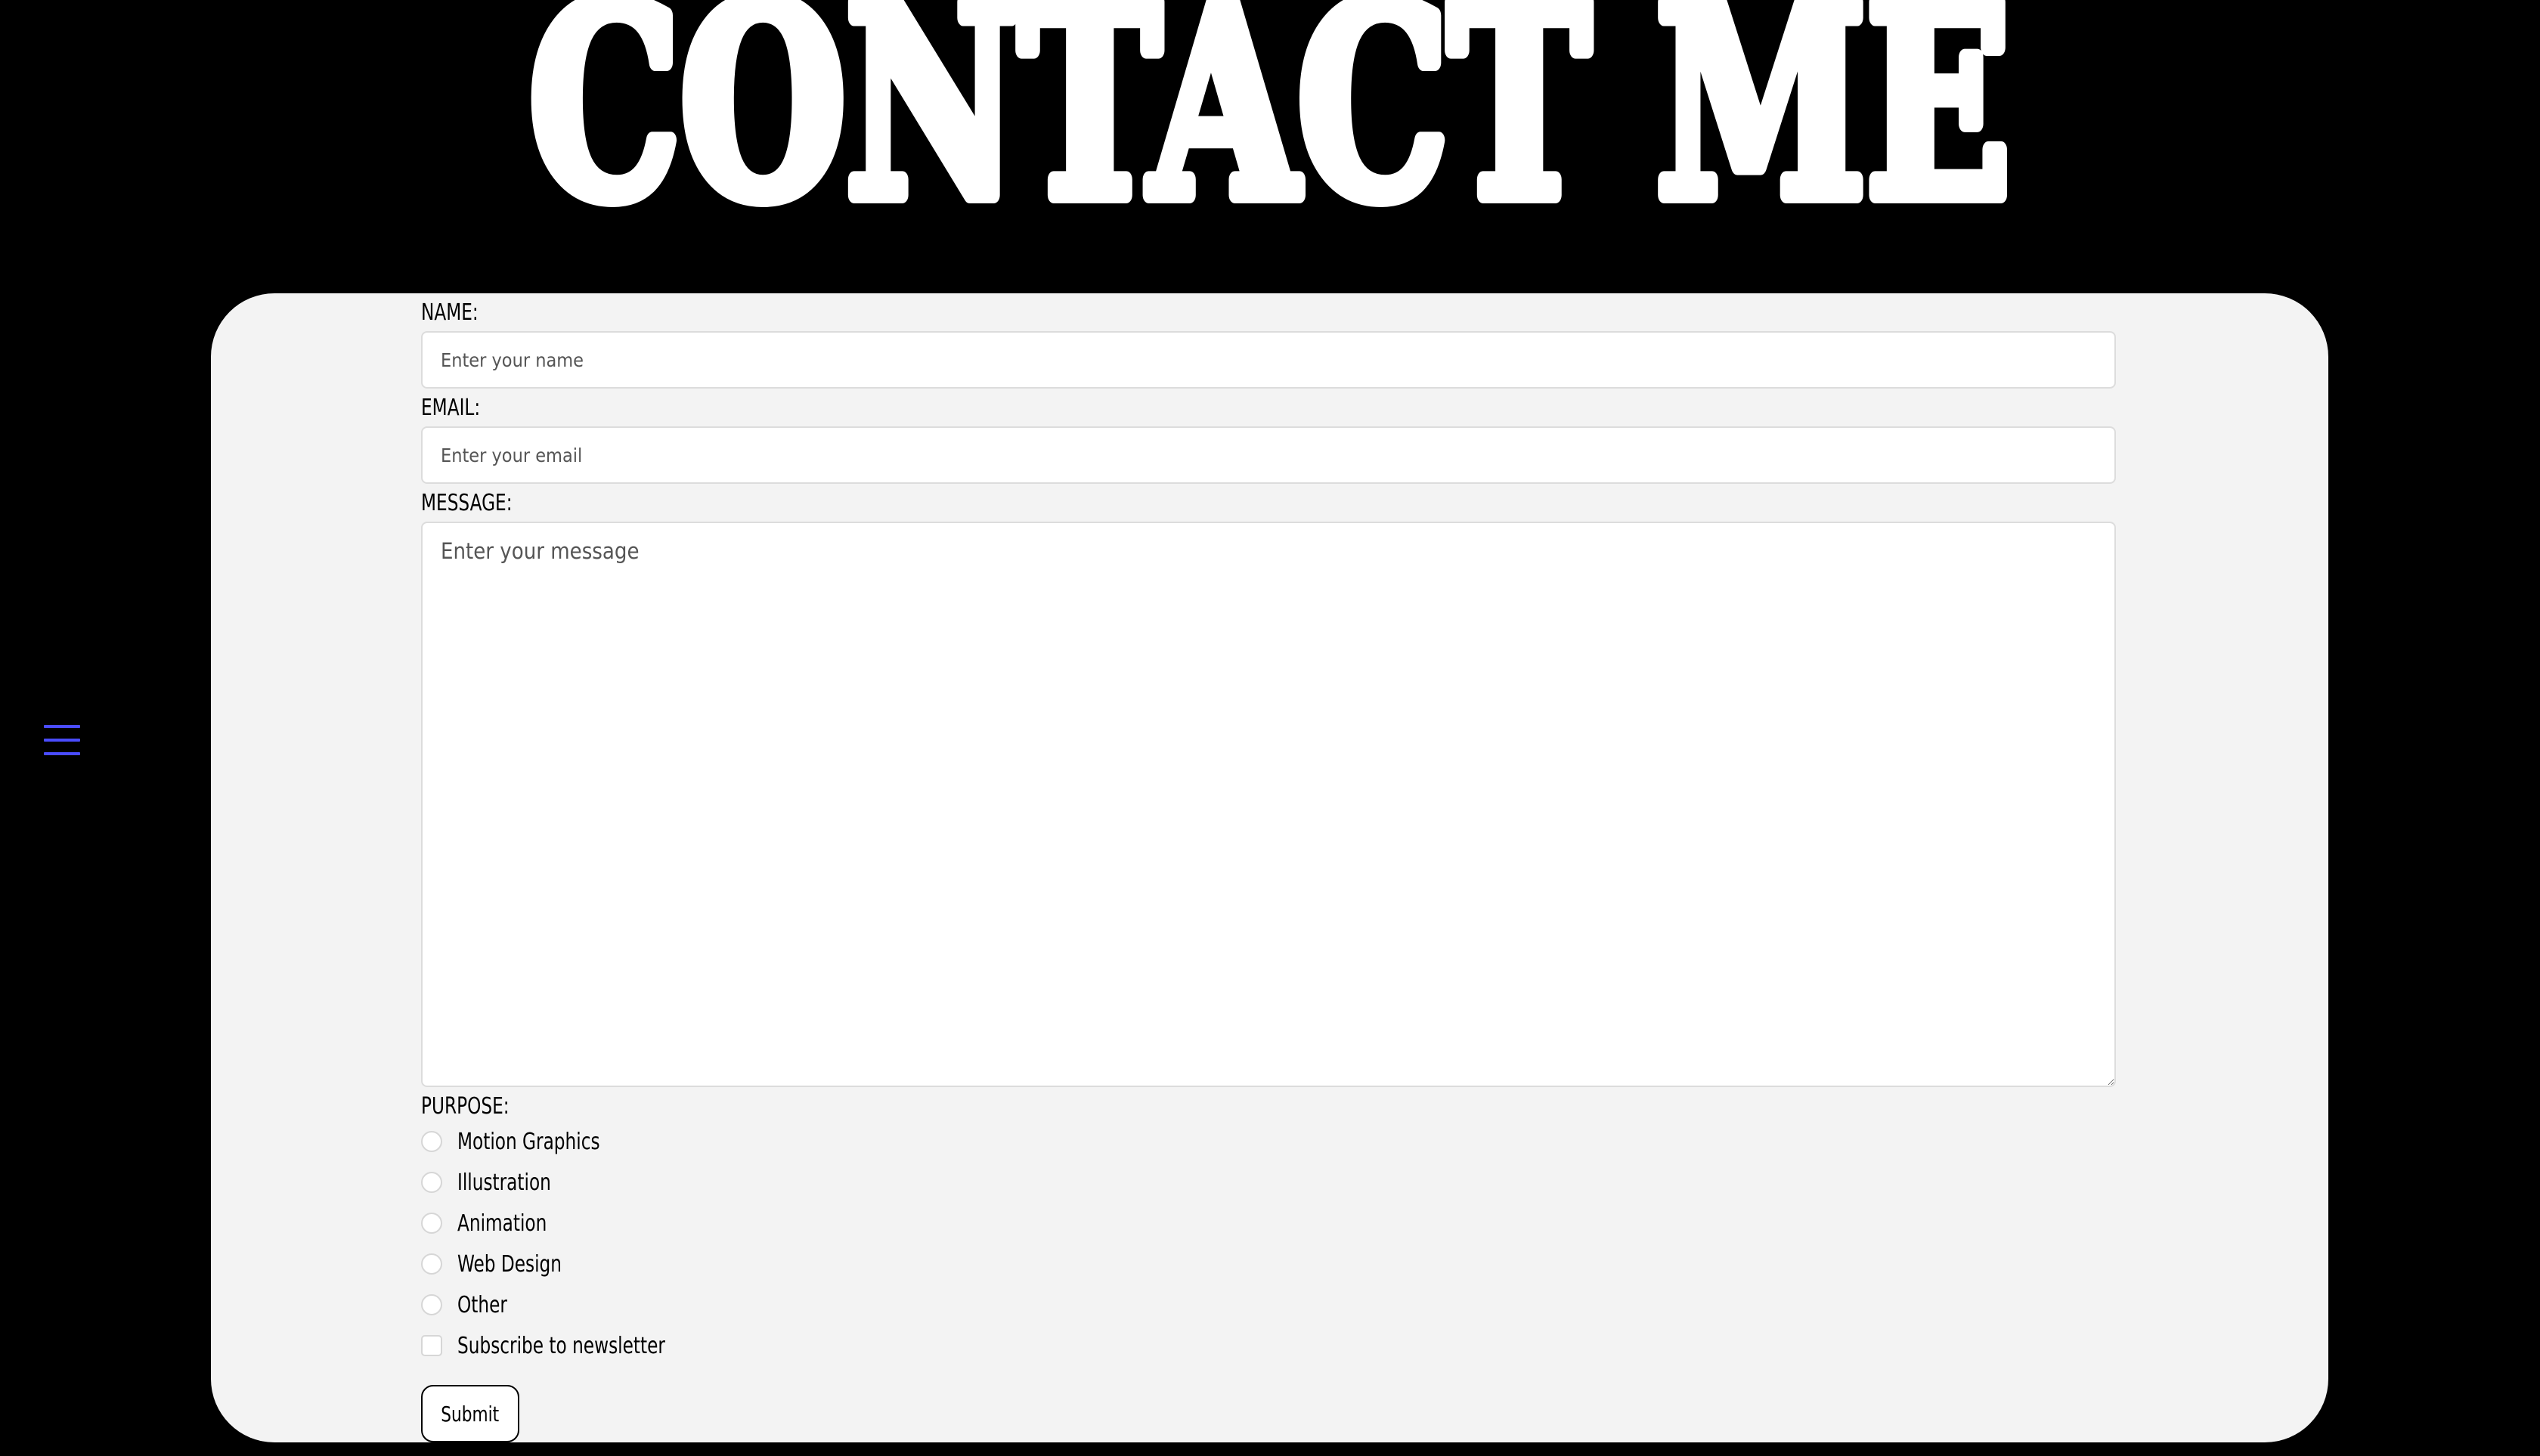 The image size is (2540, 1456). Describe the element at coordinates (528, 1141) in the screenshot. I see `option-label: Motion Graphics` at that location.